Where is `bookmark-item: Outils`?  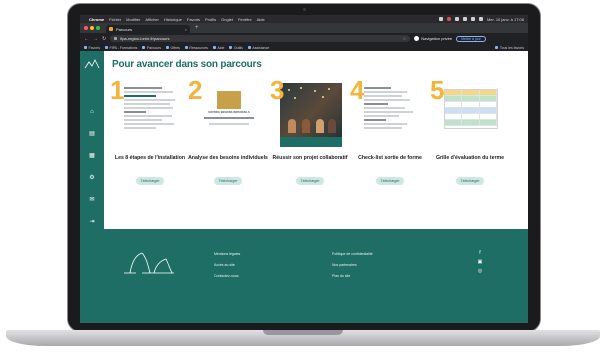 bookmark-item: Outils is located at coordinates (236, 48).